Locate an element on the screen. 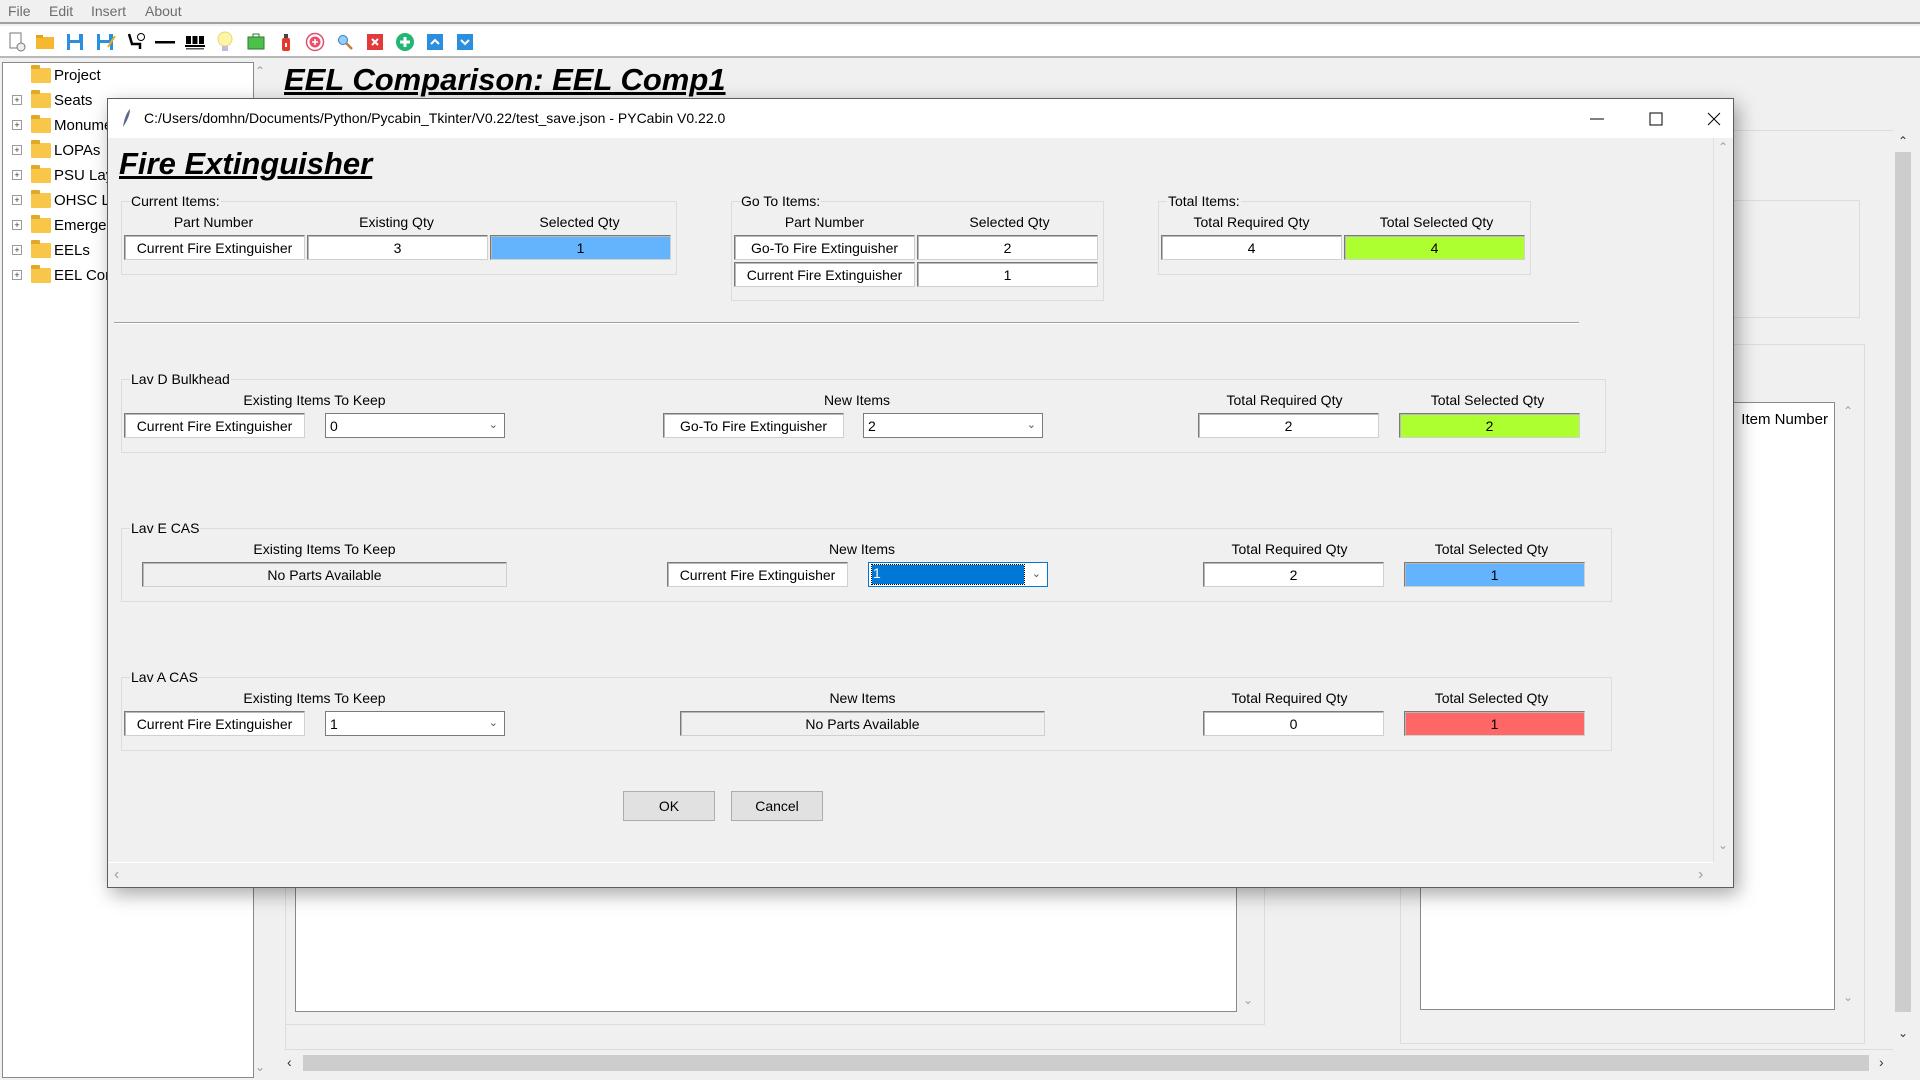 This screenshot has height=1080, width=1920. app-feather-icon is located at coordinates (126, 118).